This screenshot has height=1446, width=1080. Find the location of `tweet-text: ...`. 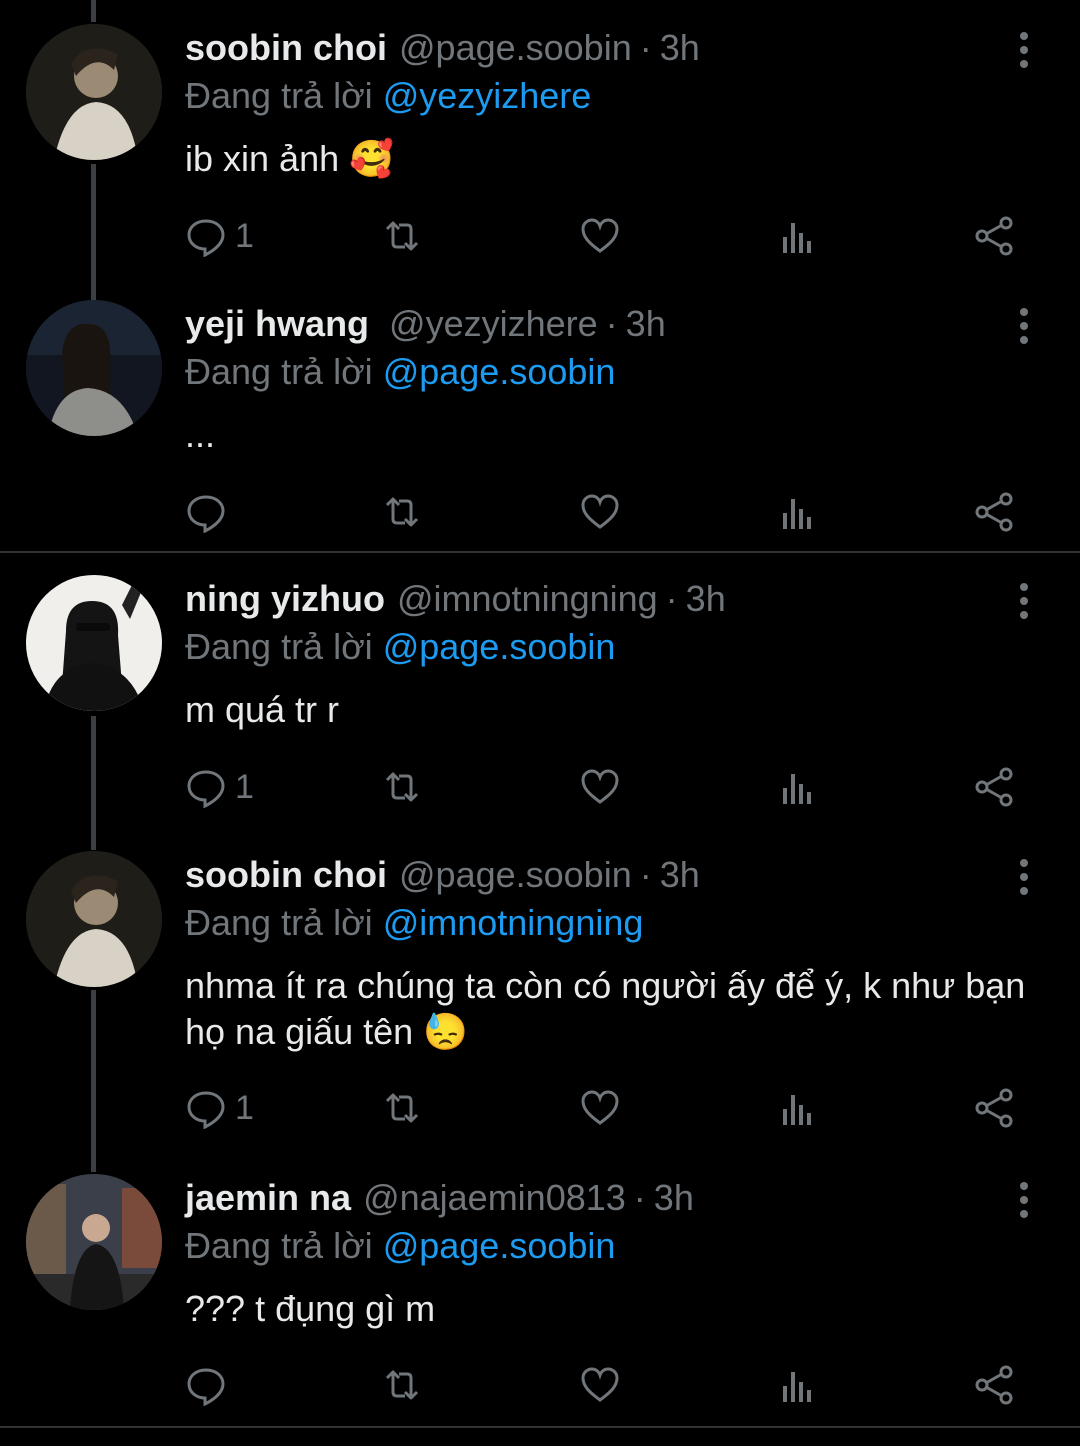

tweet-text: ... is located at coordinates (200, 434).